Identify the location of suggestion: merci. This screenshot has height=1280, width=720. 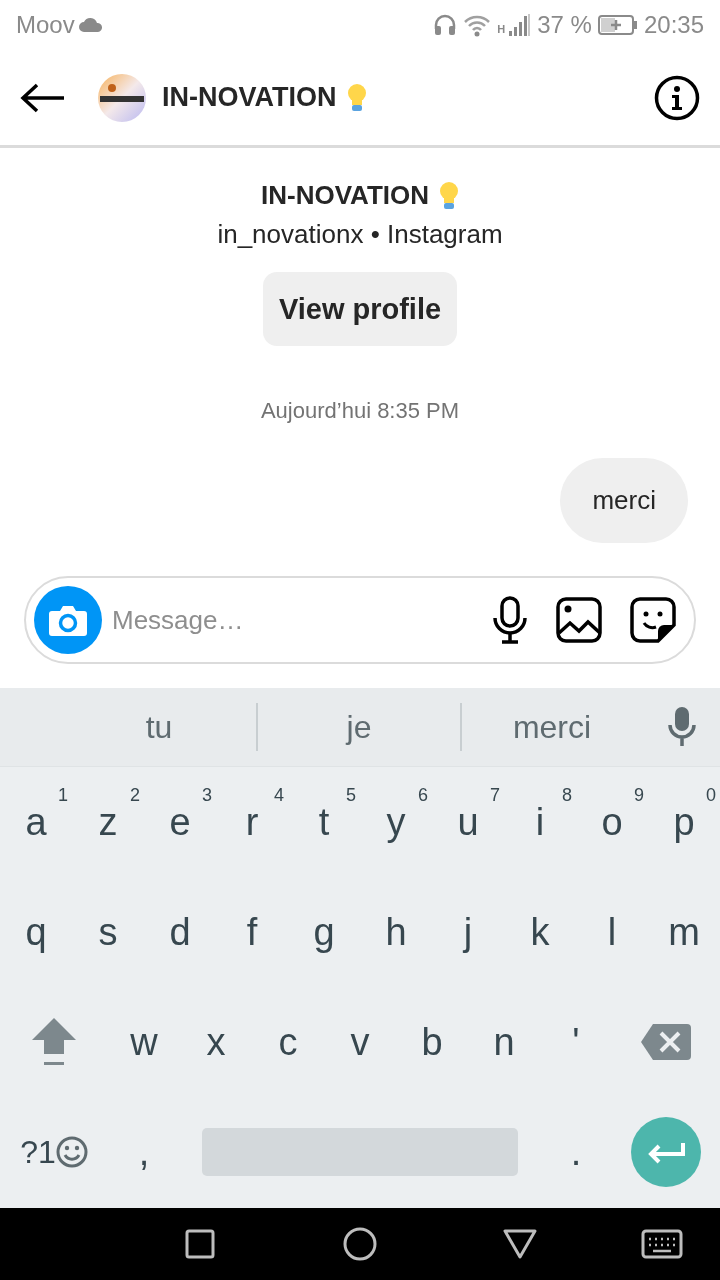
(552, 727).